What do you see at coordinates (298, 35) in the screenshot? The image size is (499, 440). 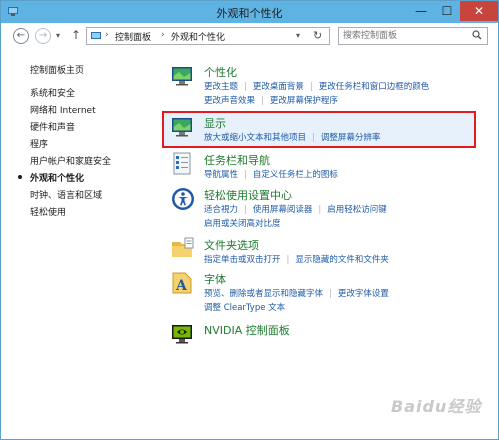 I see `address-dropdown-icon: ▾` at bounding box center [298, 35].